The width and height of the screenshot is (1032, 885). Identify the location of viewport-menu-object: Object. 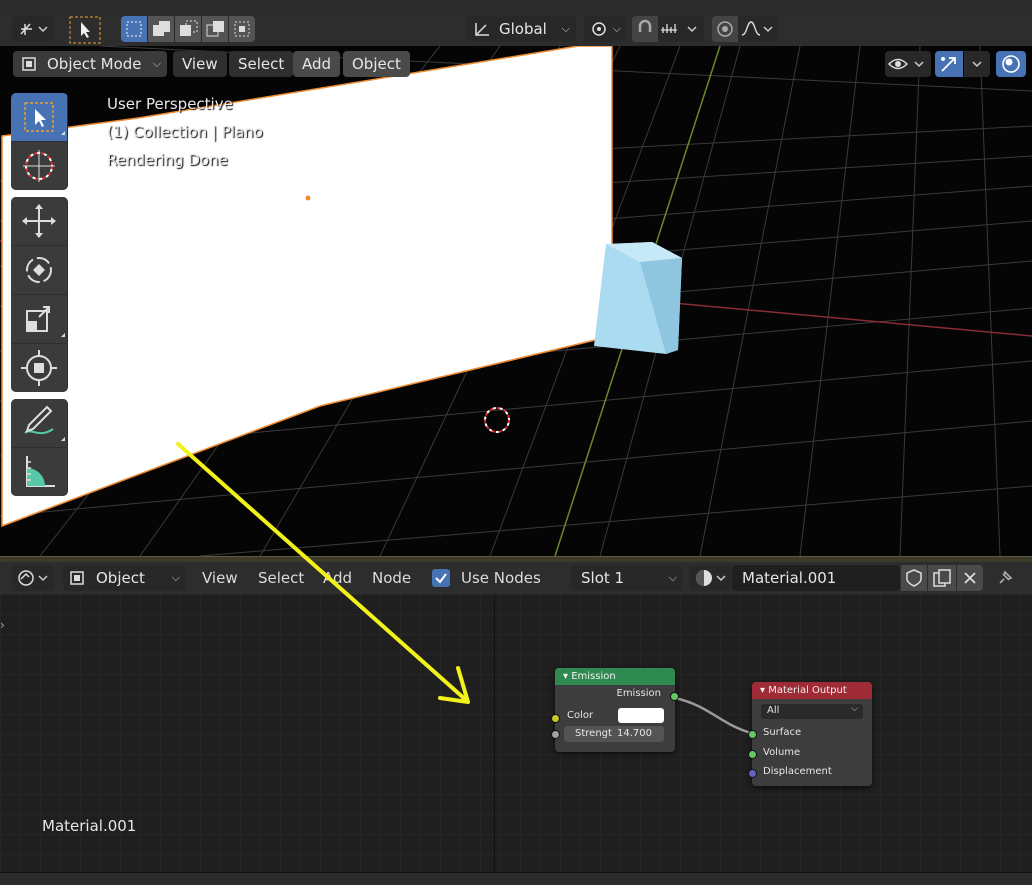
(376, 64).